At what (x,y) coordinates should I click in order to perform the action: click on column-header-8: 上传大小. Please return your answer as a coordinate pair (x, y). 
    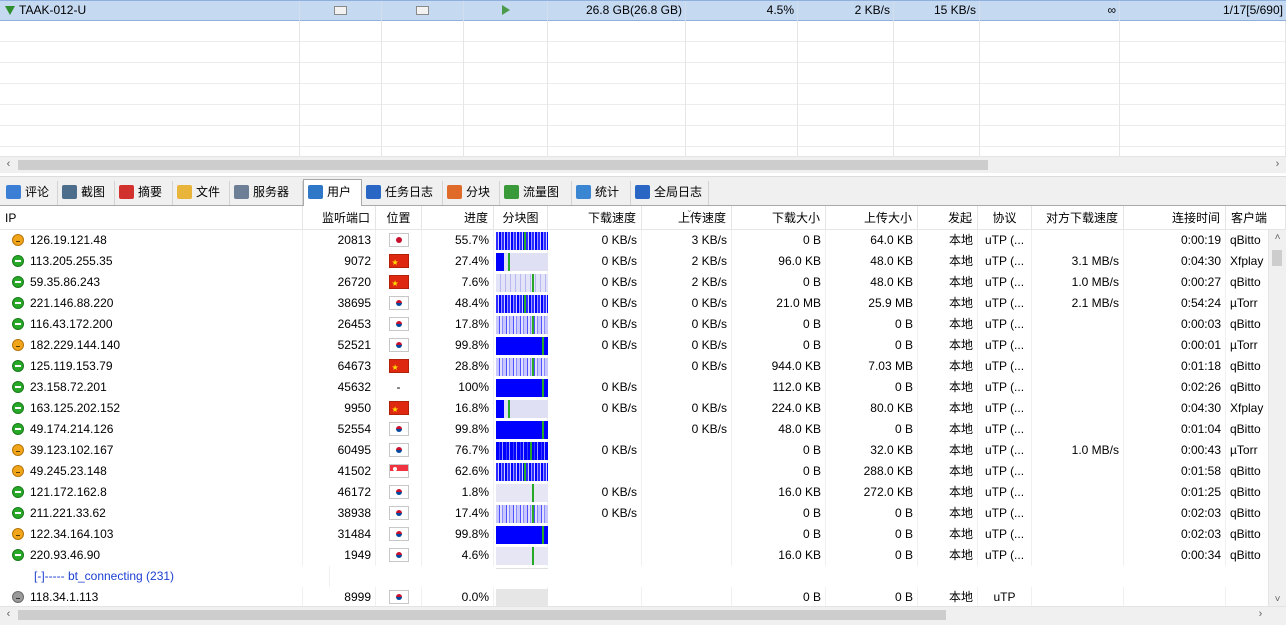
    Looking at the image, I should click on (872, 218).